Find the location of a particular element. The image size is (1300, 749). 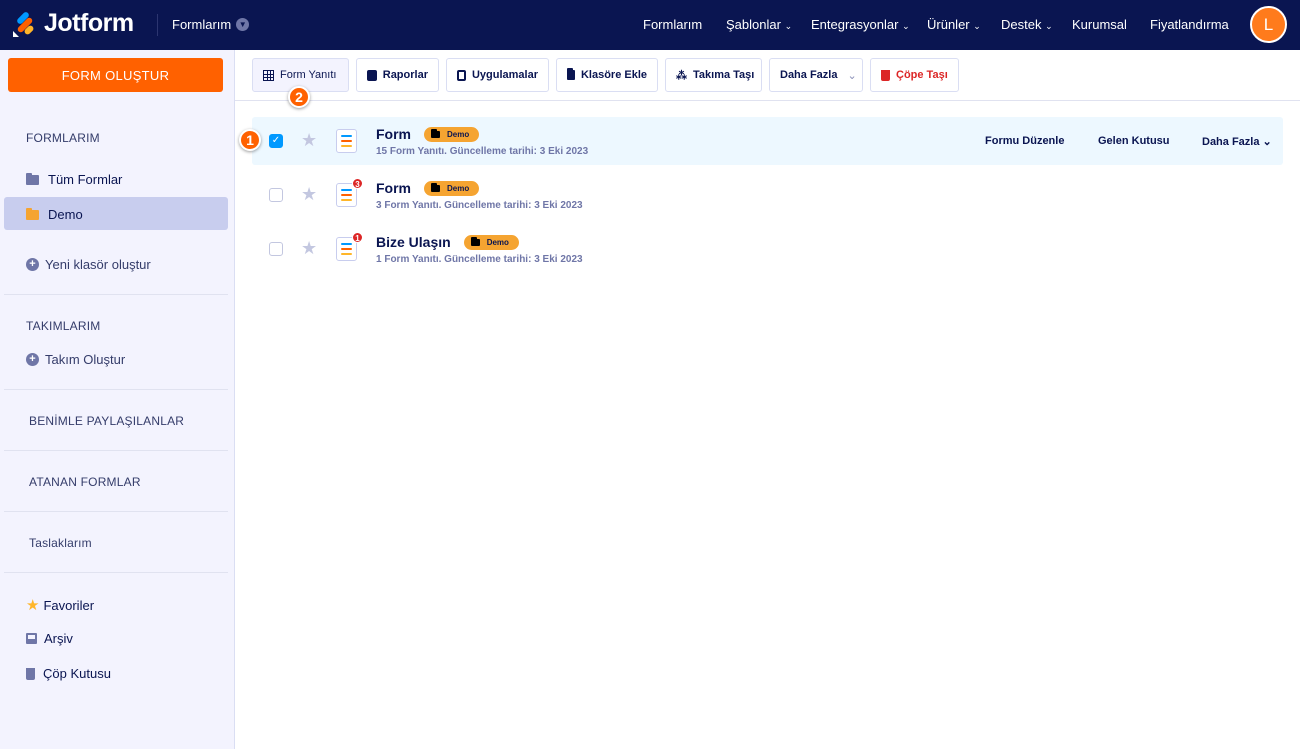

more-button: Daha Fazla ⌄ is located at coordinates (816, 75).